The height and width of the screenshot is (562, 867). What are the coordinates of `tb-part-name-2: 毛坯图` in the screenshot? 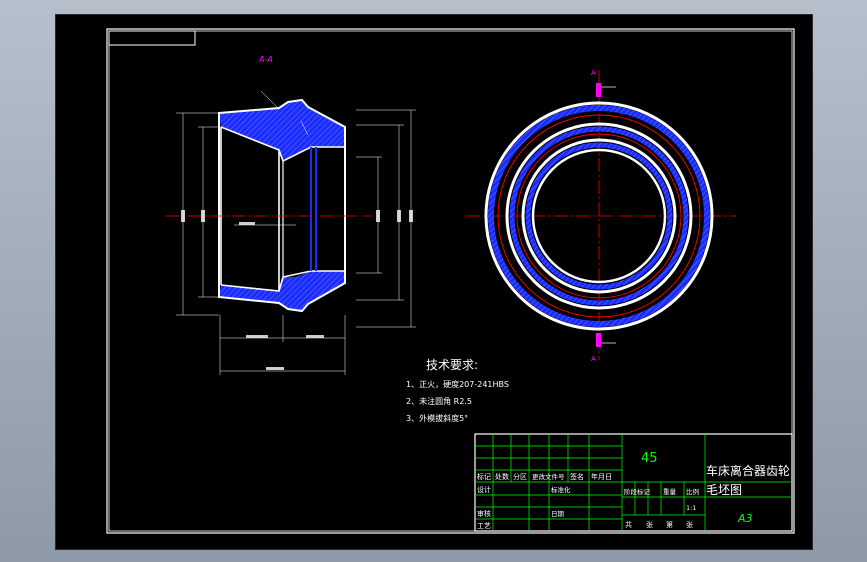 It's located at (724, 490).